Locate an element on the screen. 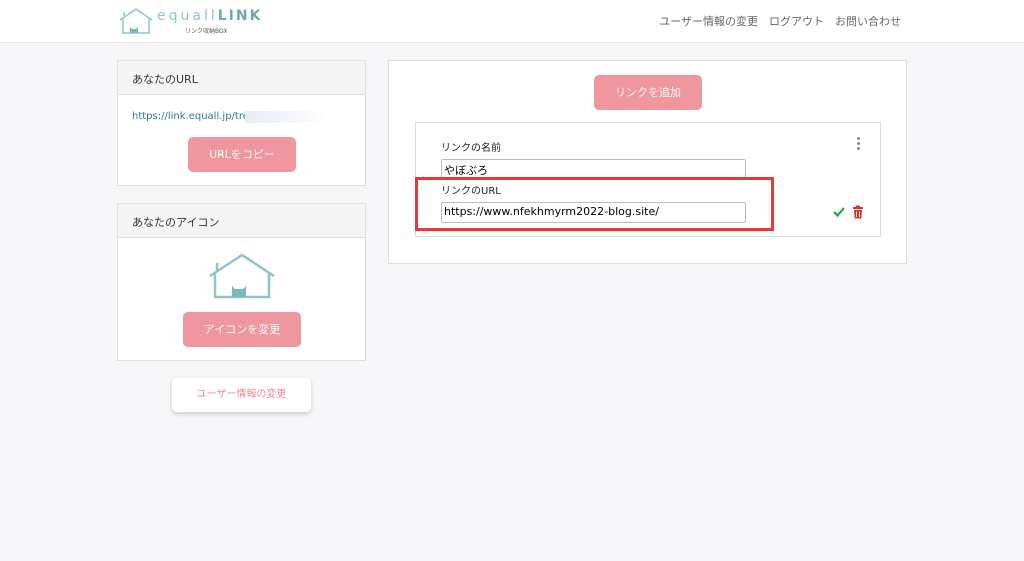 This screenshot has height=561, width=1024. equall-link-logo: equallLINK リンク収納BOX is located at coordinates (192, 22).